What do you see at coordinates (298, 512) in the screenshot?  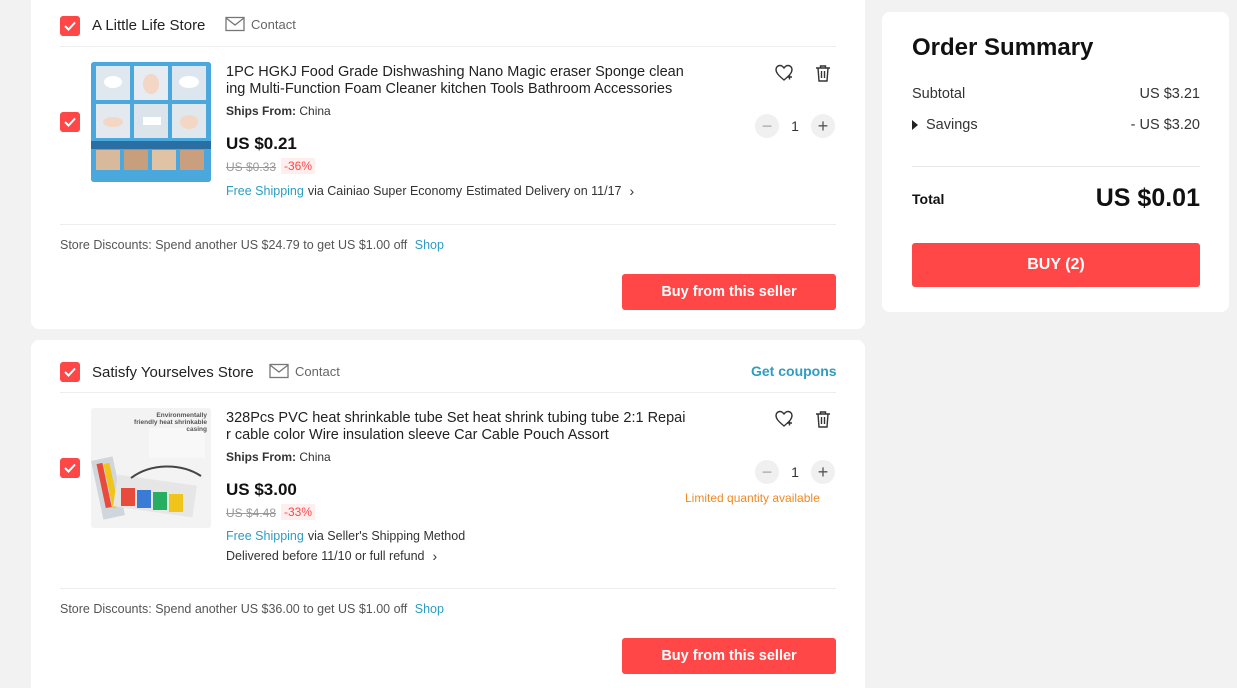 I see `discount-badge: -33%` at bounding box center [298, 512].